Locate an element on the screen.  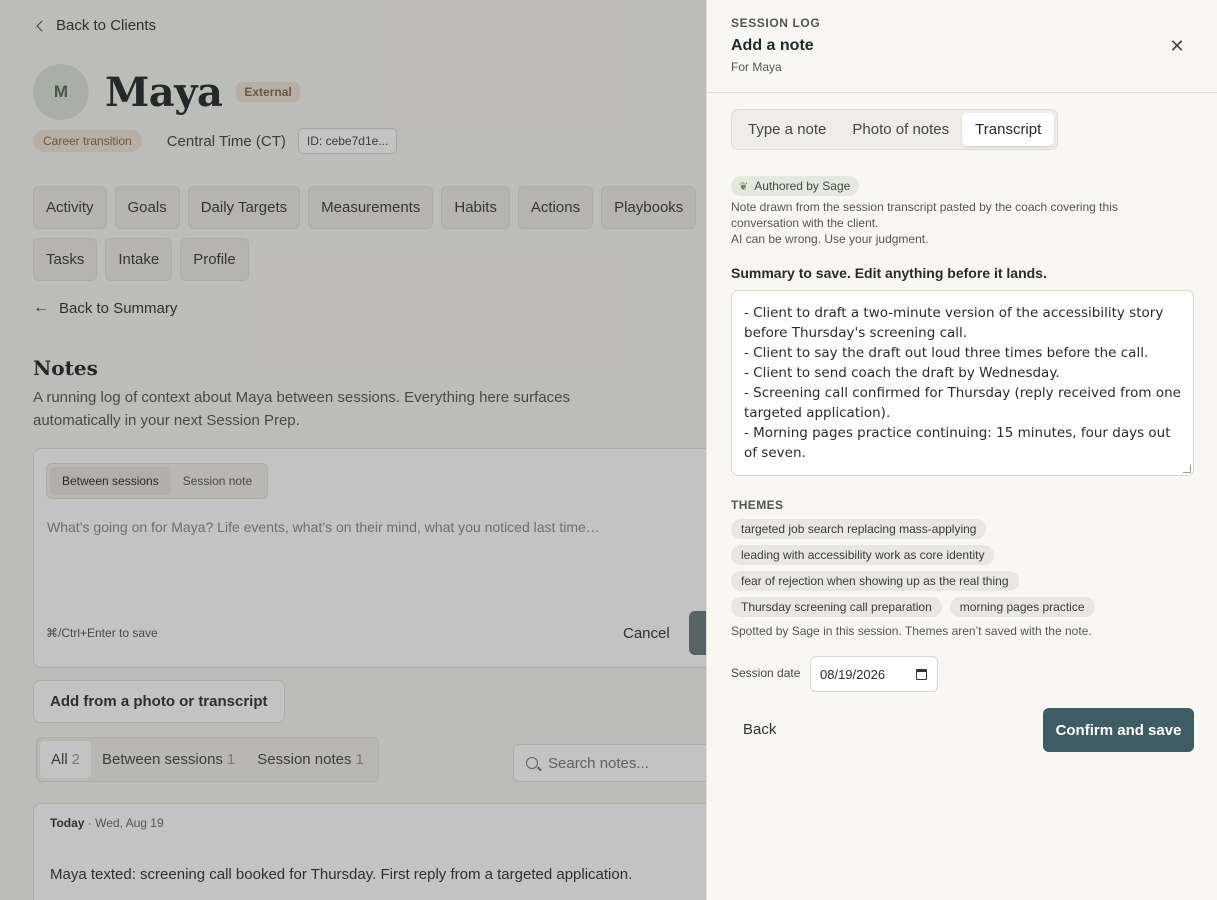
drawer-divider is located at coordinates (962, 92).